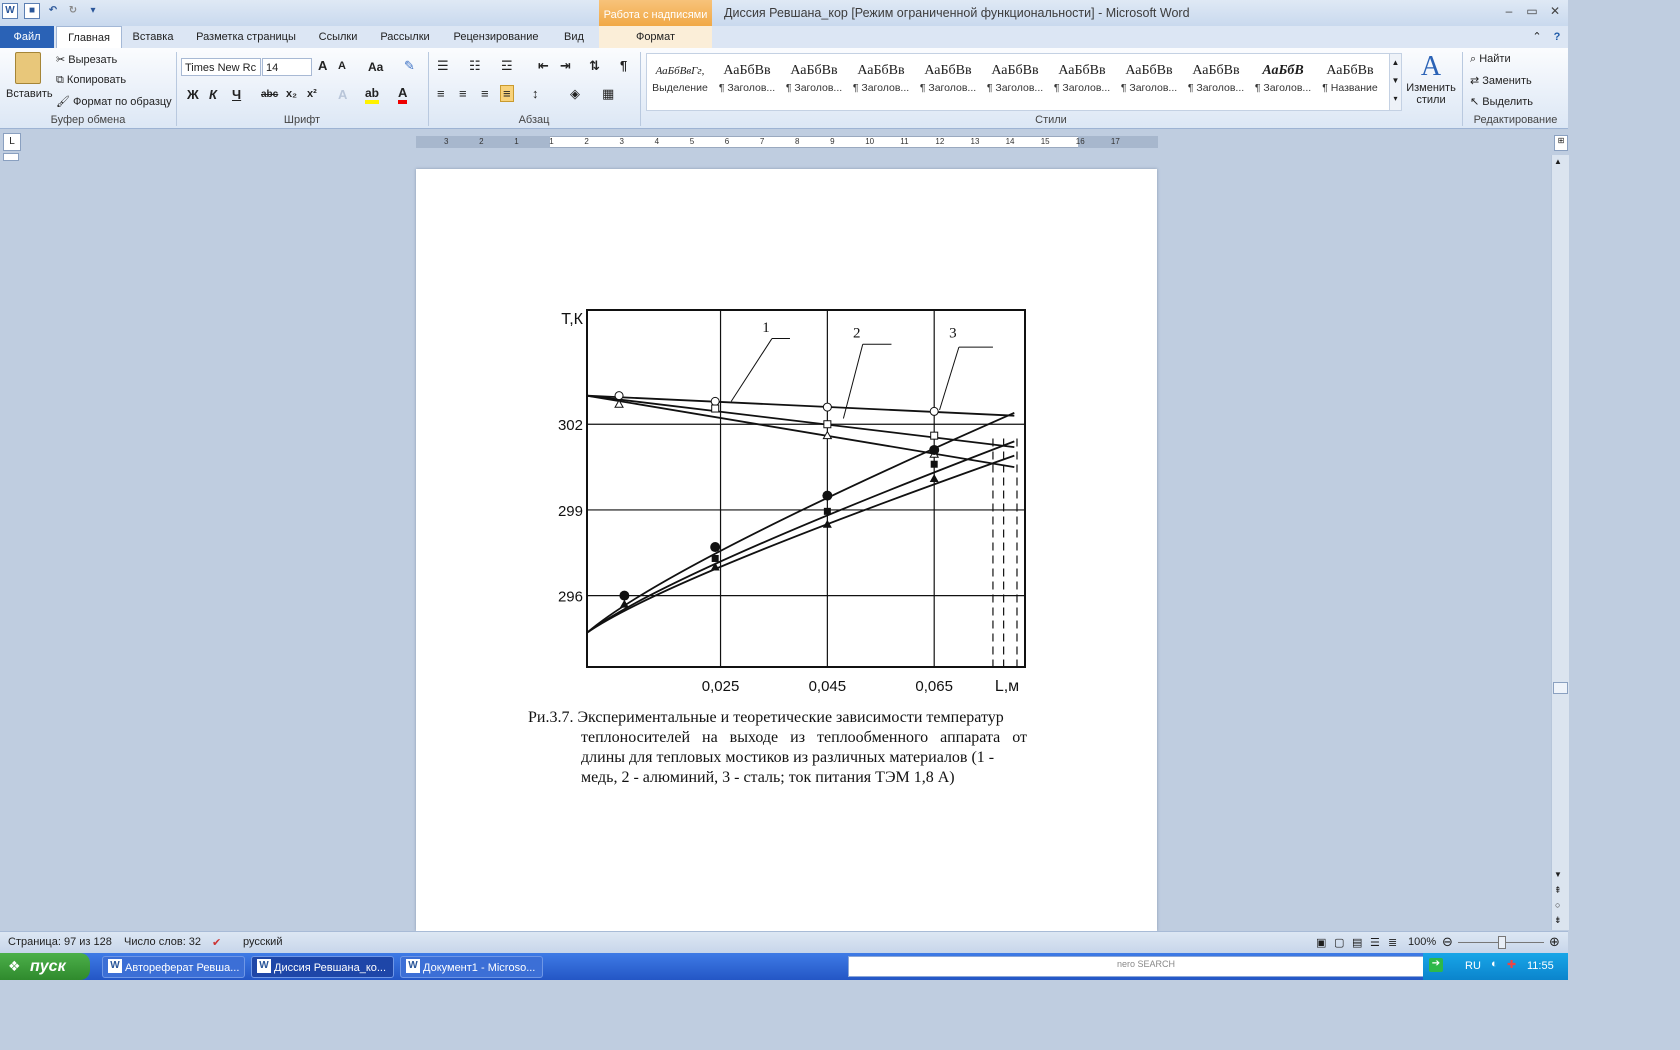 The height and width of the screenshot is (1050, 1680). Describe the element at coordinates (535, 93) in the screenshot. I see `line-spacing-icon: ↕` at that location.